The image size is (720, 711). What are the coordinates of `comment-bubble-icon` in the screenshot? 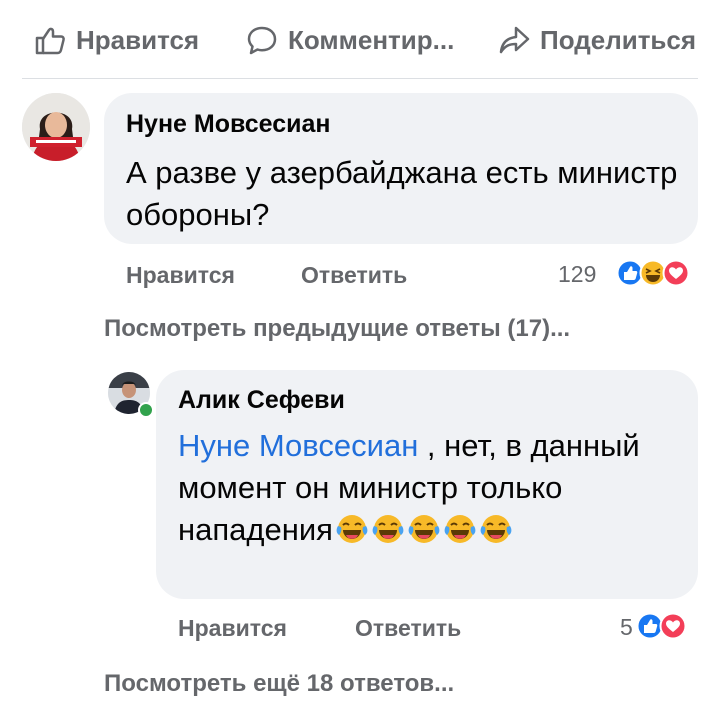 It's located at (262, 40).